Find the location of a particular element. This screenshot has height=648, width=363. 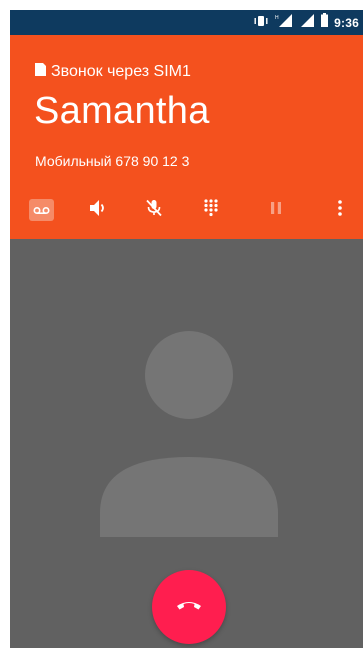

status-icons: H 9:36 is located at coordinates (306, 22).